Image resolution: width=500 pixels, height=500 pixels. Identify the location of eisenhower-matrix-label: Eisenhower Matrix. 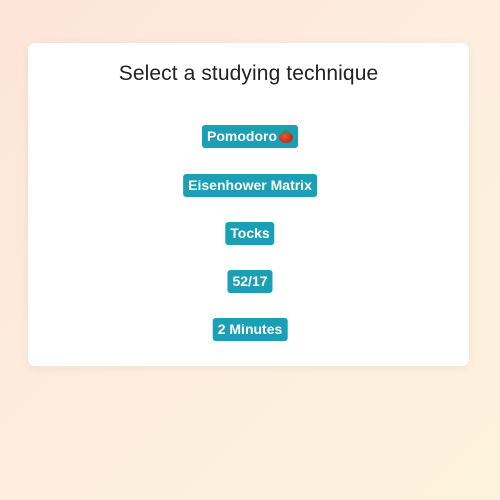
(250, 185).